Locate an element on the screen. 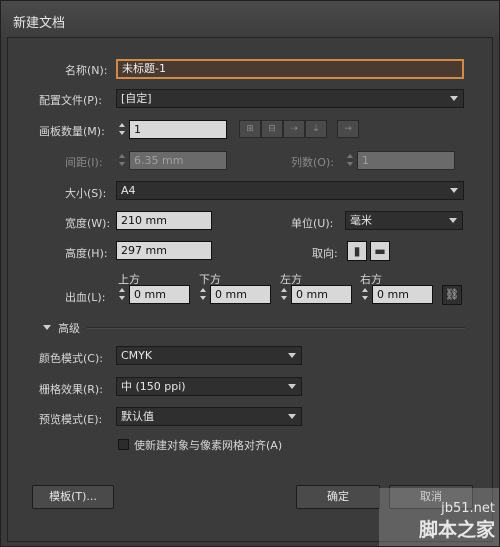 Image resolution: width=500 pixels, height=547 pixels. height-label: 高度(H): is located at coordinates (86, 253).